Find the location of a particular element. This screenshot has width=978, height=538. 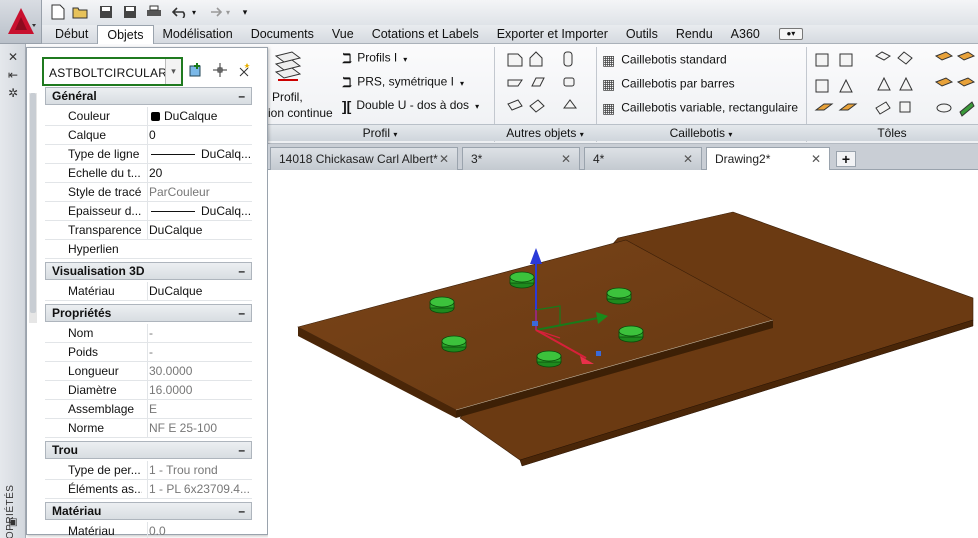

property-row: Hyperlien is located at coordinates (148, 249).